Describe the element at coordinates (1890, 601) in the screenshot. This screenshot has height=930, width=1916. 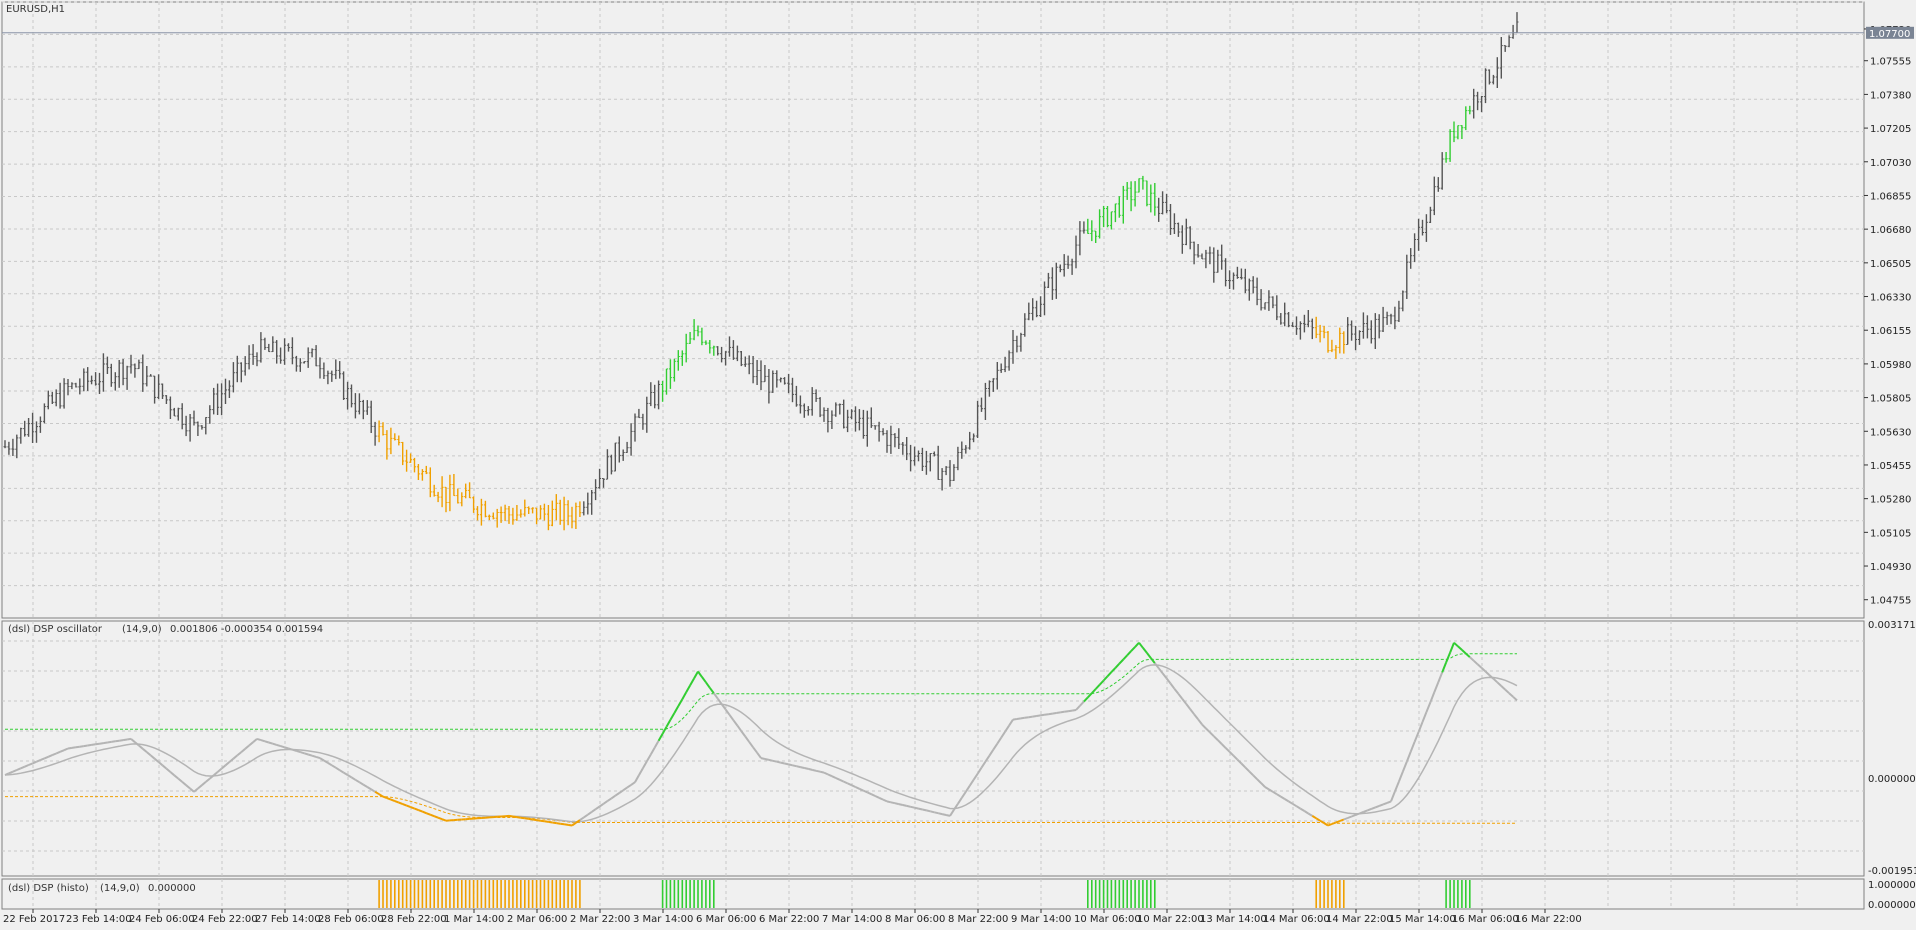
I see `price-axis-label: 1.04755` at that location.